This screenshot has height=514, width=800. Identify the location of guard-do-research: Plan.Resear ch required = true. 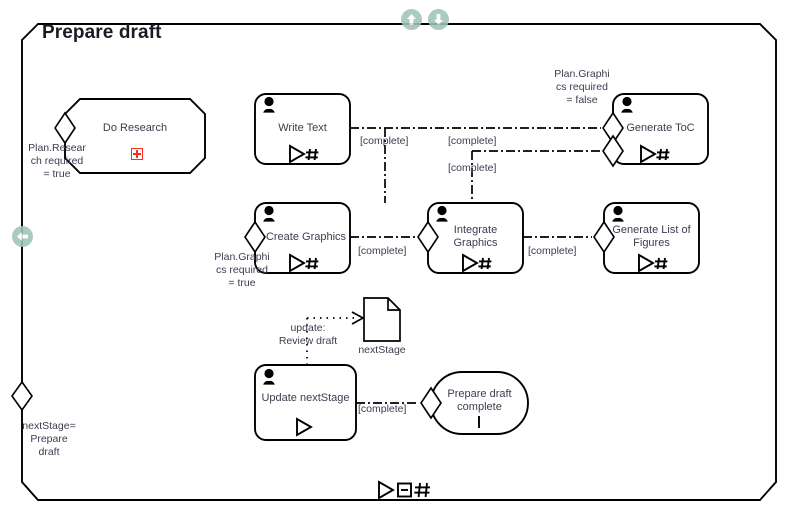
(57, 161).